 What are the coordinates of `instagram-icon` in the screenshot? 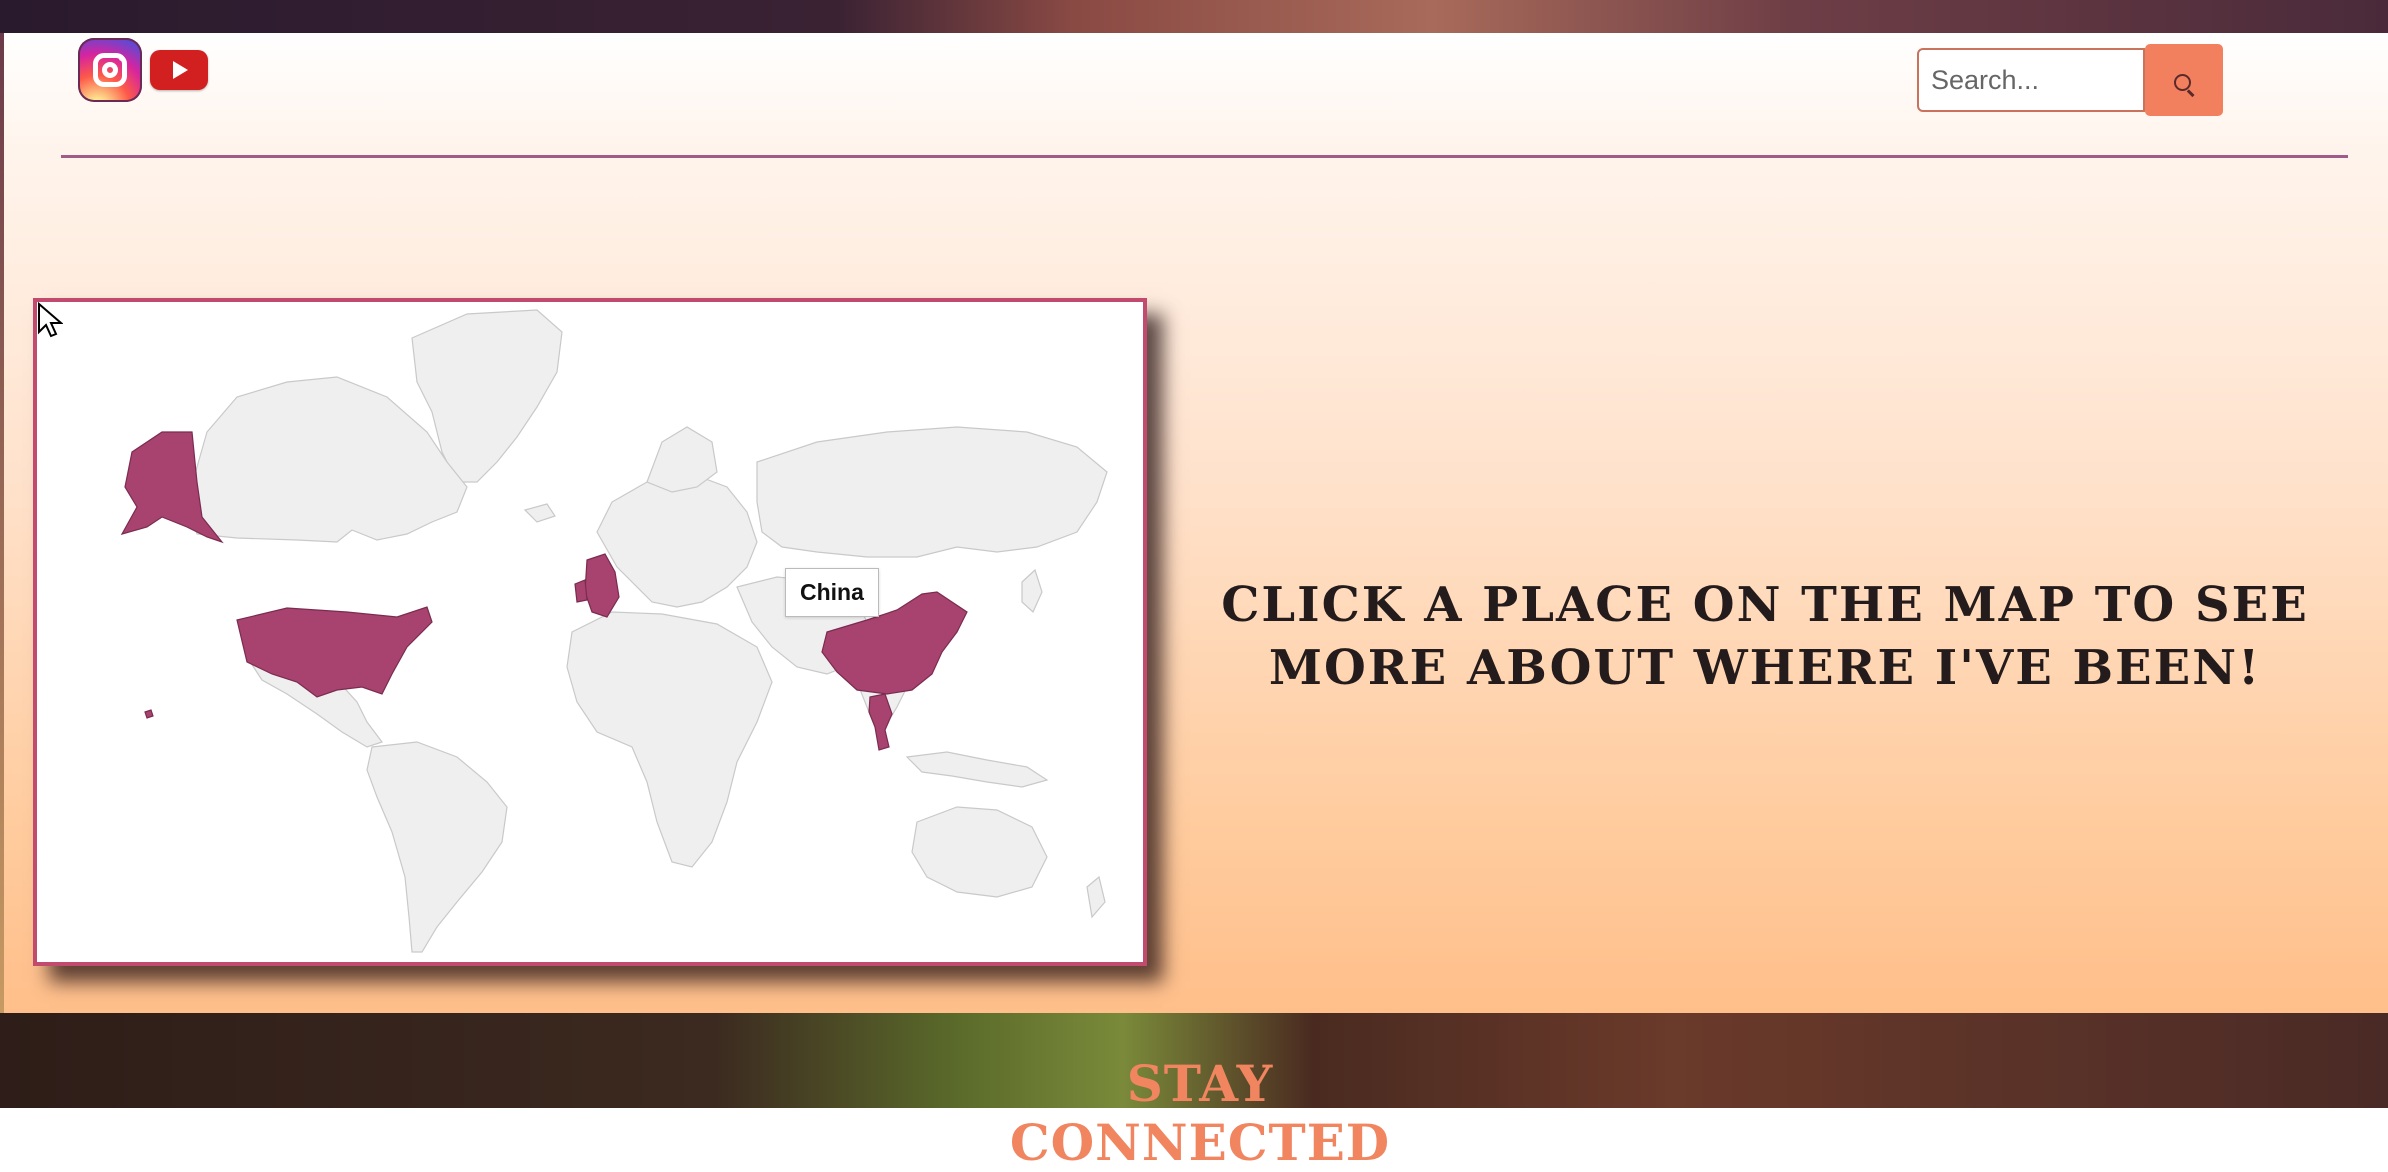 It's located at (110, 70).